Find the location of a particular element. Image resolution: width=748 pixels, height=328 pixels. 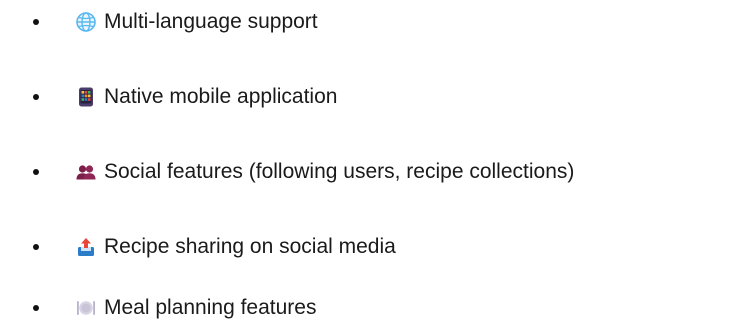

mobile-app-icon is located at coordinates (86, 97).